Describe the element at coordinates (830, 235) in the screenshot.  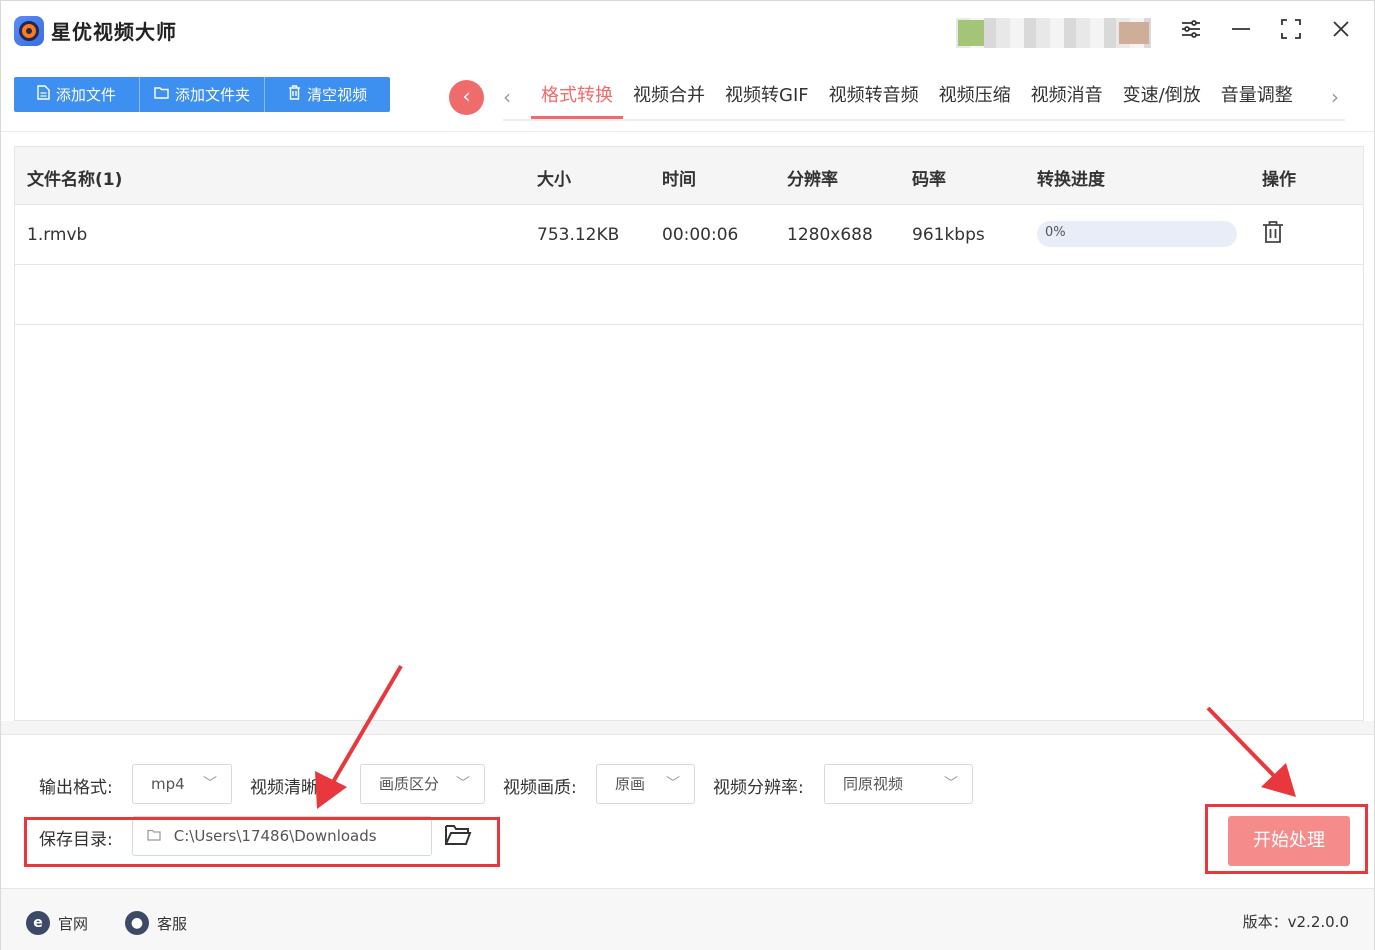
I see `file-resolution: 1280x688` at that location.